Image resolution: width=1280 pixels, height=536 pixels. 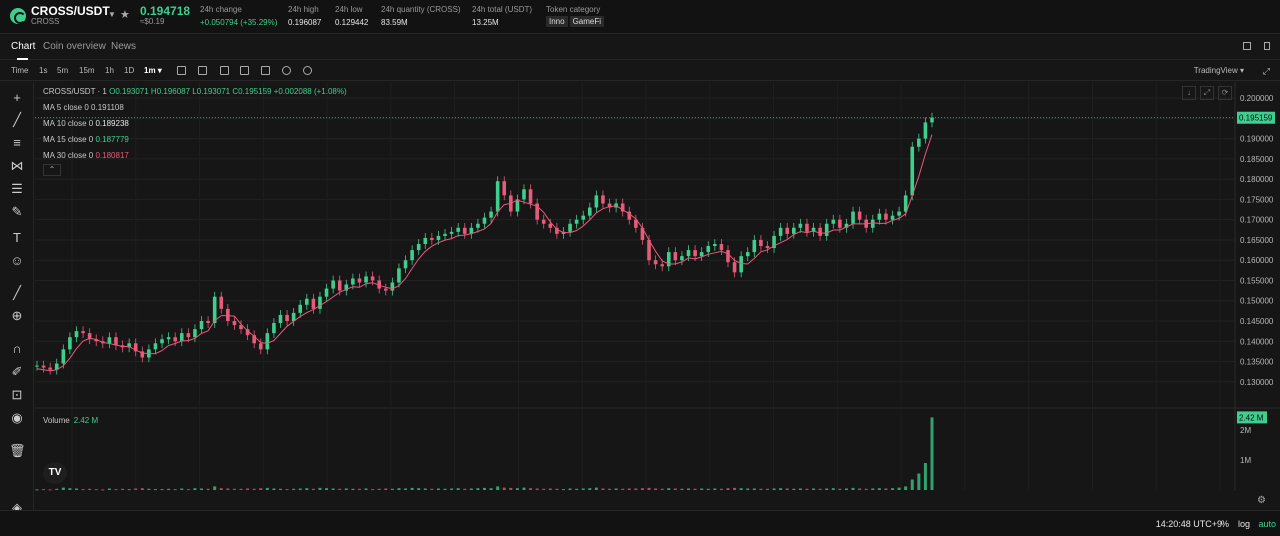 What do you see at coordinates (17, 212) in the screenshot?
I see `brush-icon: ✎` at bounding box center [17, 212].